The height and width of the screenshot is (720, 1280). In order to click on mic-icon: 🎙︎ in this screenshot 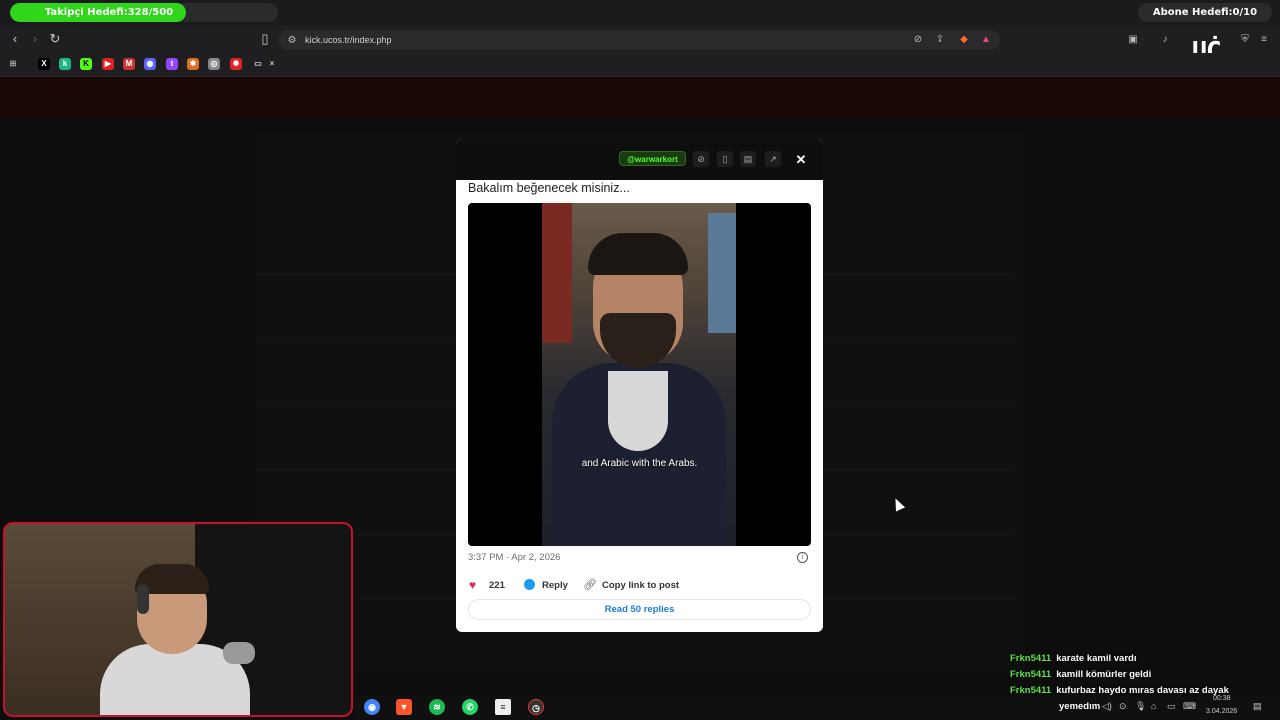, I will do `click(1140, 706)`.